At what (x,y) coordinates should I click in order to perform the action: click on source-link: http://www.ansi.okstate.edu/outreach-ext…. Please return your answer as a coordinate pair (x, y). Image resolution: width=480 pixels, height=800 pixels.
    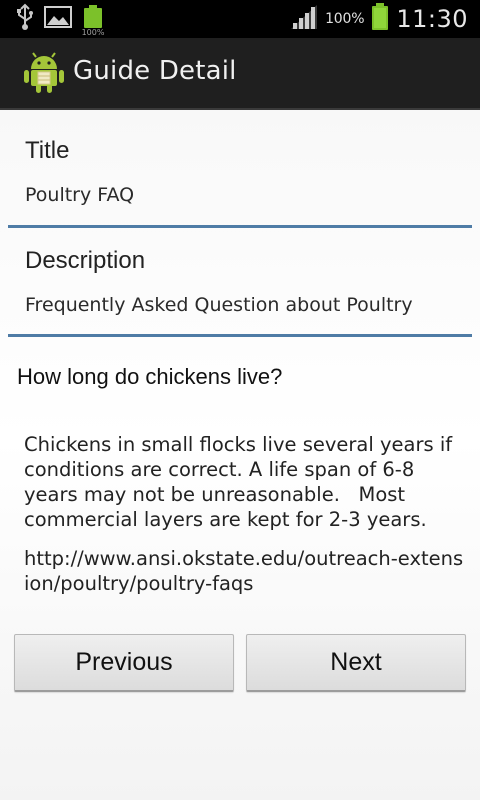
    Looking at the image, I should click on (244, 571).